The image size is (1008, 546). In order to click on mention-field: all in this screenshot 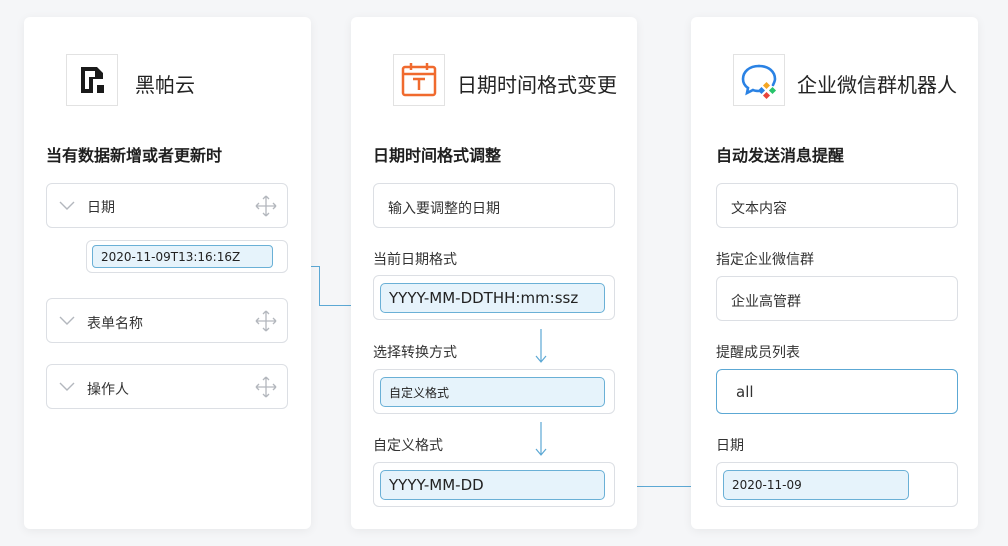, I will do `click(837, 391)`.